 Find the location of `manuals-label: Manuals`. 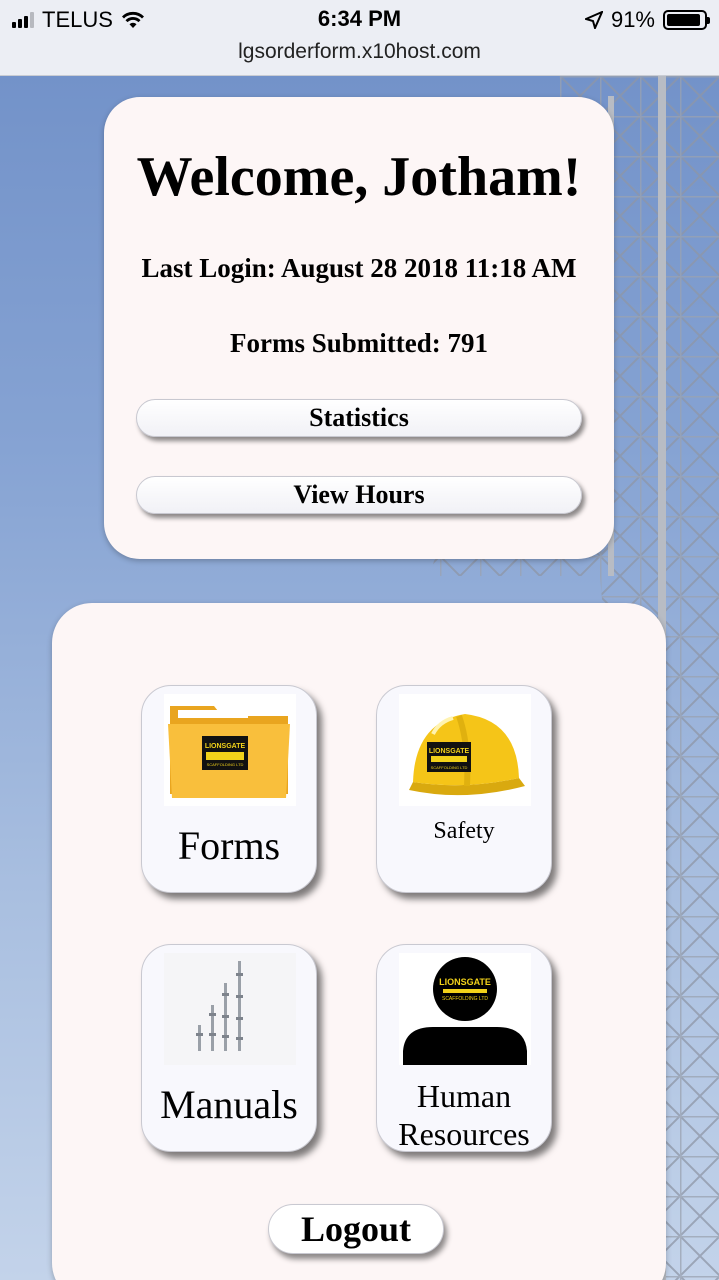

manuals-label: Manuals is located at coordinates (229, 1104).